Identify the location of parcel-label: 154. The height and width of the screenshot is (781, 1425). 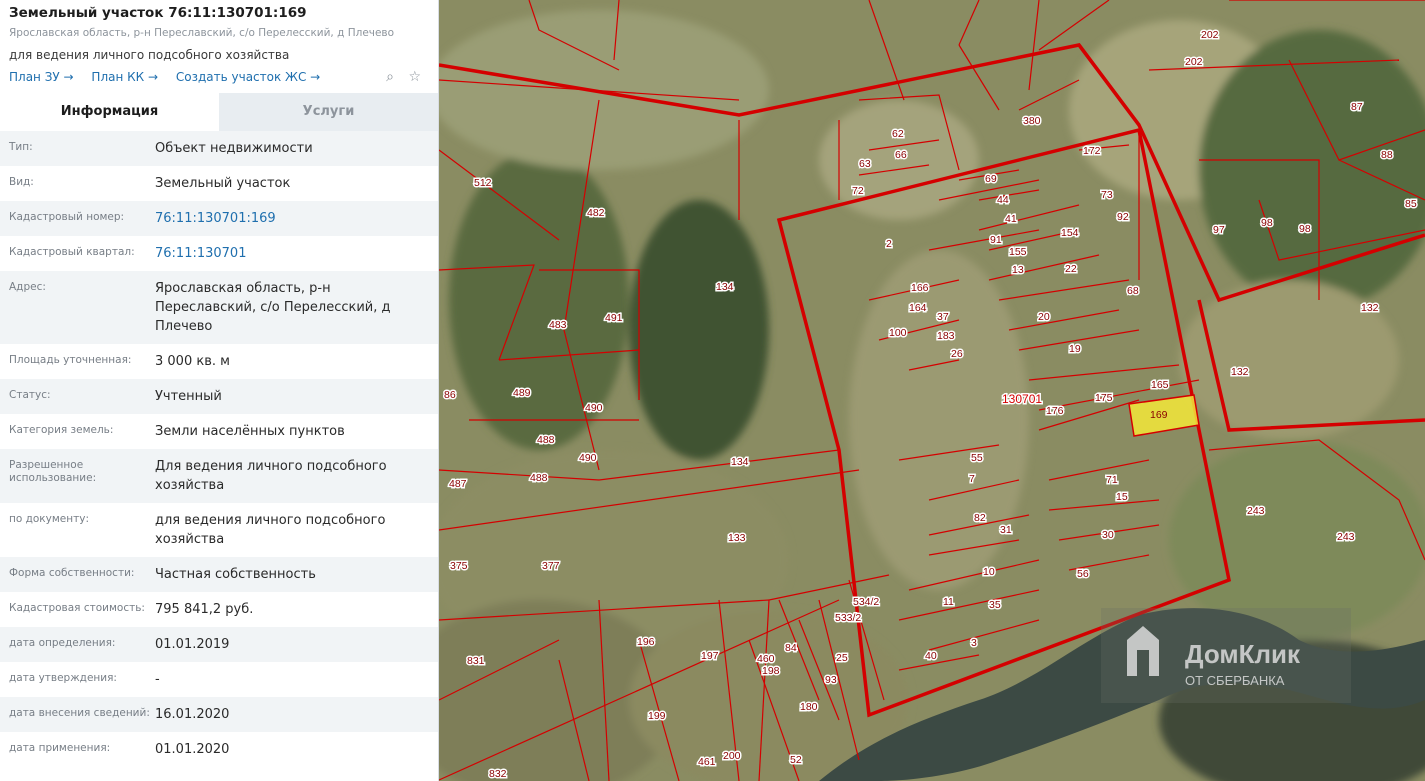
(1070, 233).